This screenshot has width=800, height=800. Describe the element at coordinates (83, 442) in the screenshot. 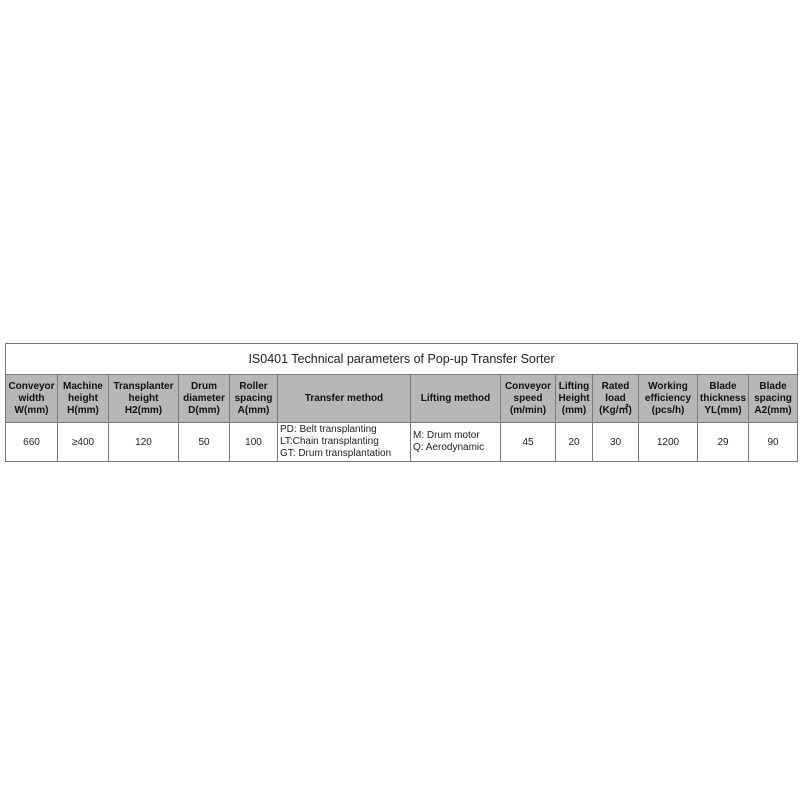

I see `cell-machine-height: ≥400` at that location.